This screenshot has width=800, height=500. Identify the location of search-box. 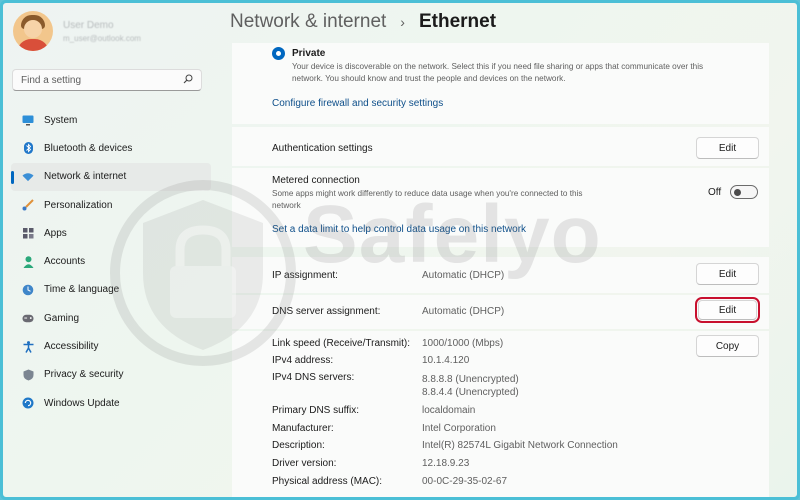
(107, 80).